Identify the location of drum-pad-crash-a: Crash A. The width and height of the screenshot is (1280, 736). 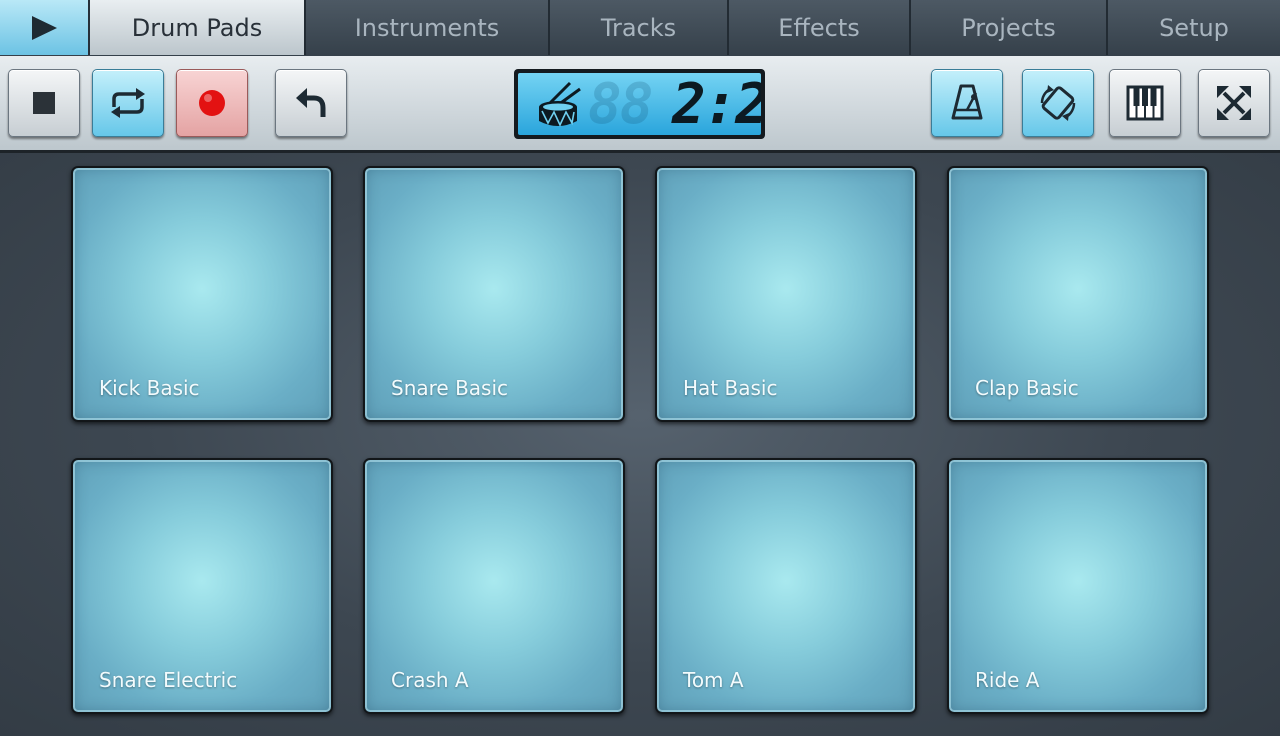
(494, 586).